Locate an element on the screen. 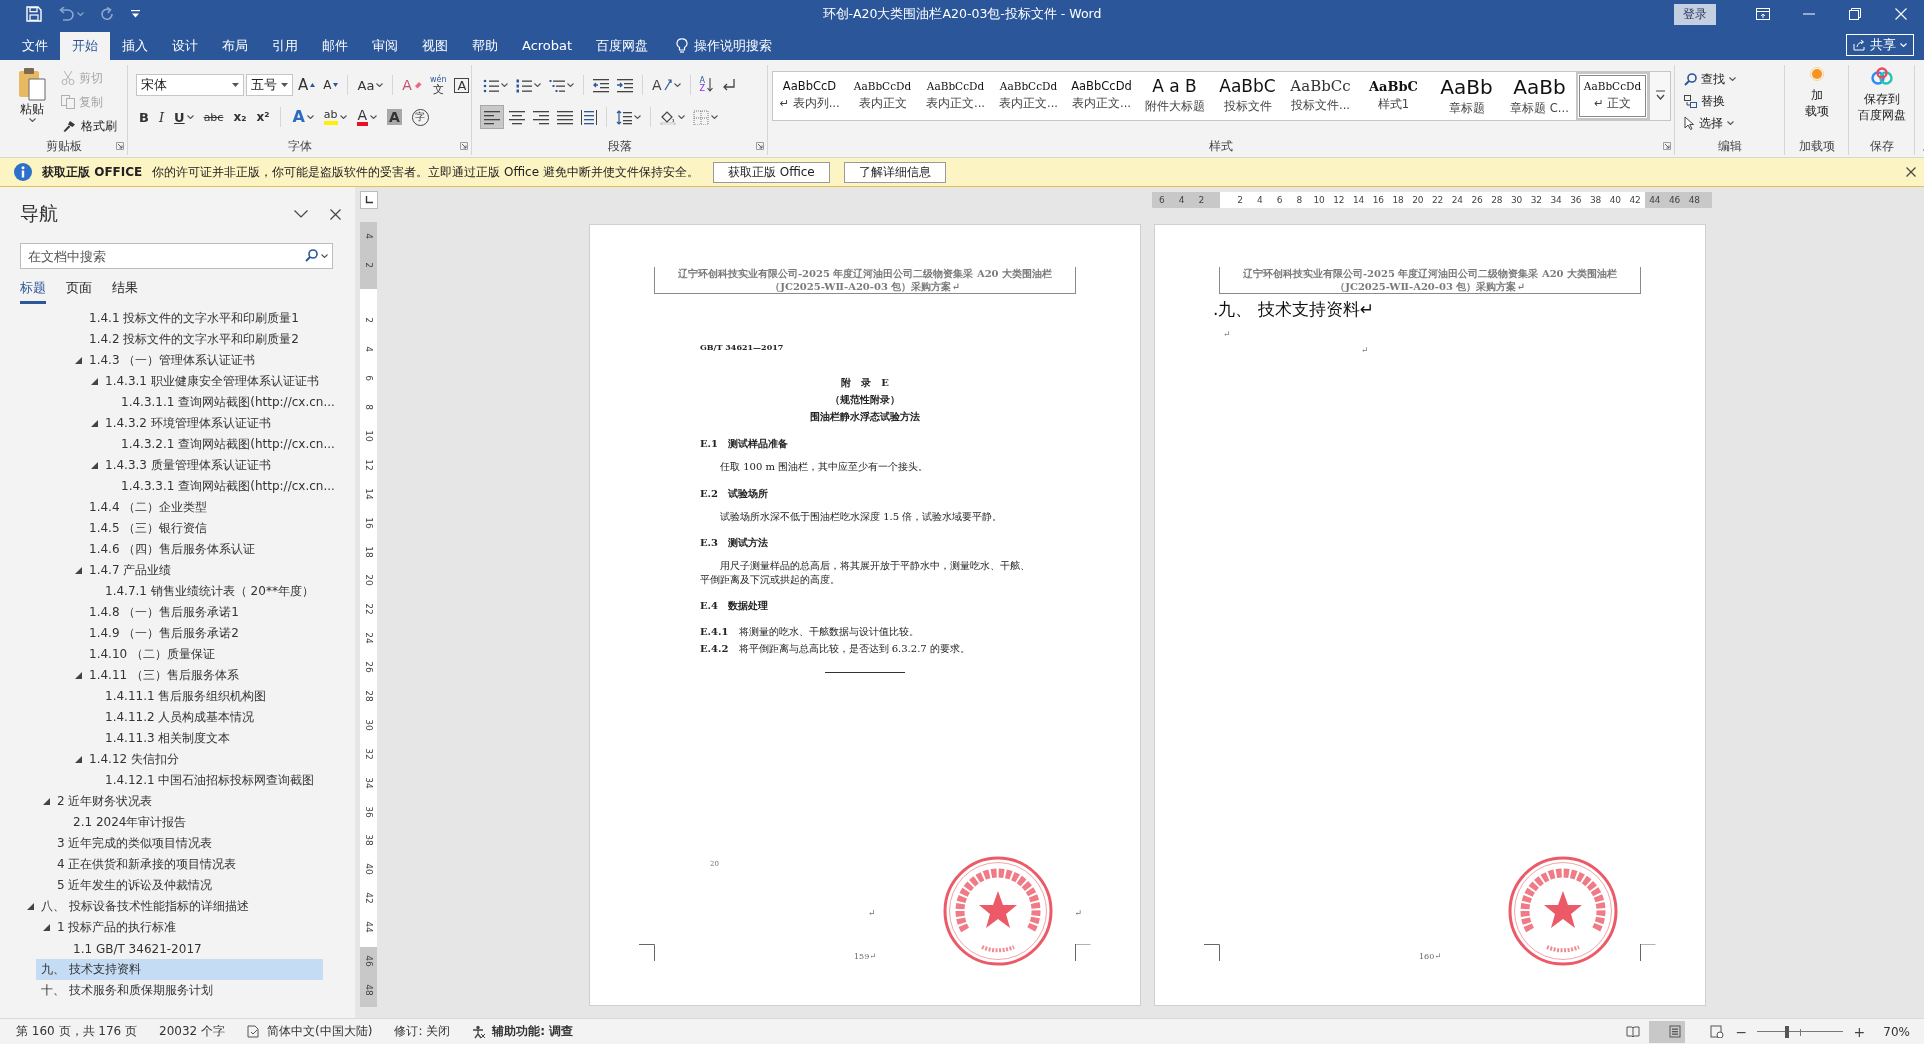  outline-item: 1.4.11 （三）售后服务体系 is located at coordinates (187, 675).